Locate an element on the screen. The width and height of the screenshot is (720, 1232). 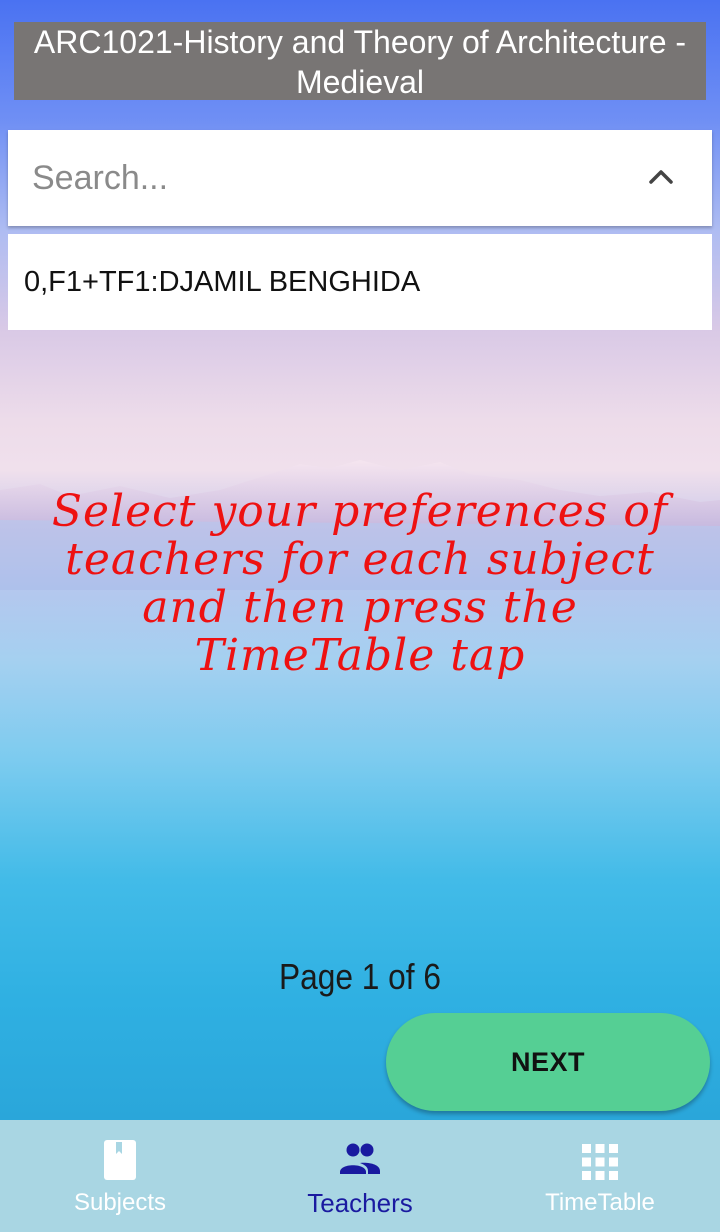
chevron-up-icon is located at coordinates (661, 177).